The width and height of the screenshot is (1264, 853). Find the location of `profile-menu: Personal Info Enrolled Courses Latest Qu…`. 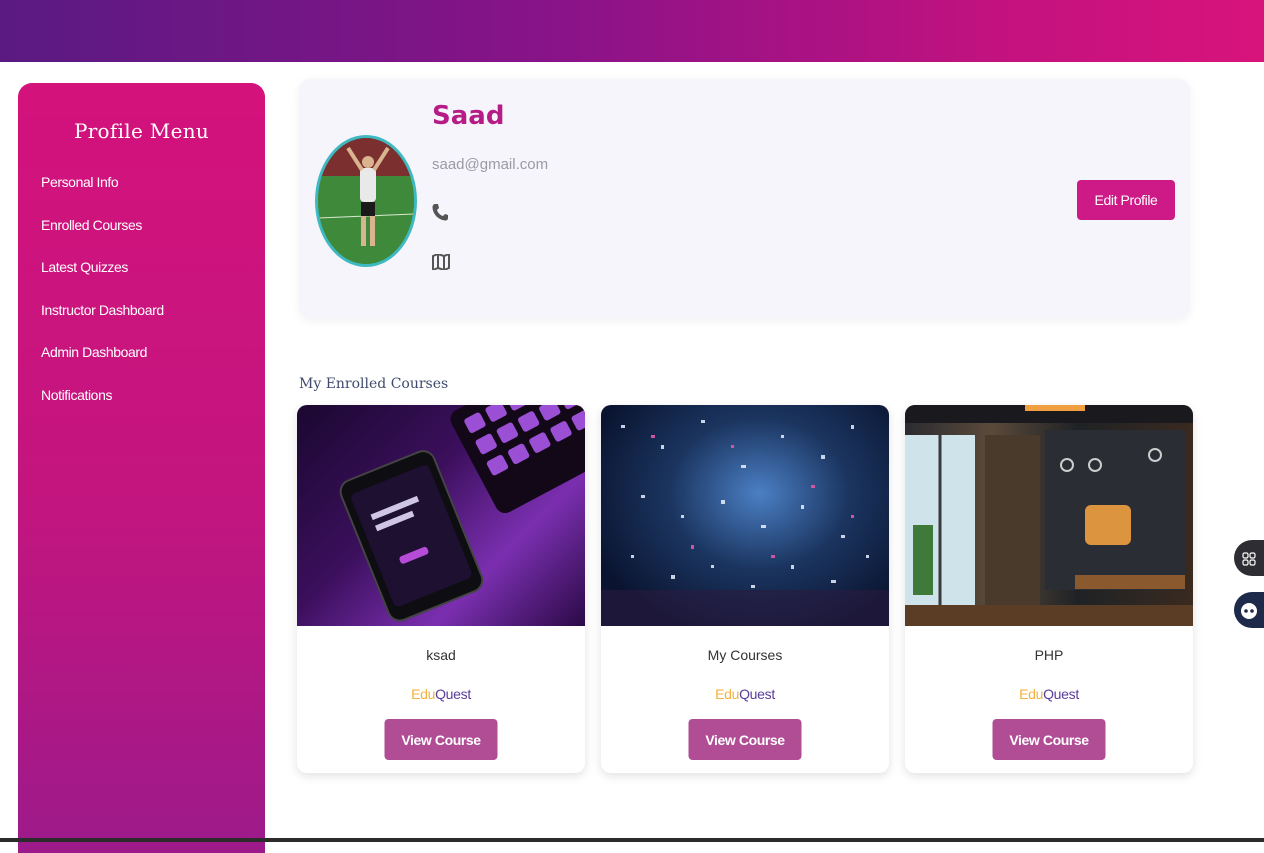

profile-menu: Personal Info Enrolled Courses Latest Qu… is located at coordinates (102, 300).